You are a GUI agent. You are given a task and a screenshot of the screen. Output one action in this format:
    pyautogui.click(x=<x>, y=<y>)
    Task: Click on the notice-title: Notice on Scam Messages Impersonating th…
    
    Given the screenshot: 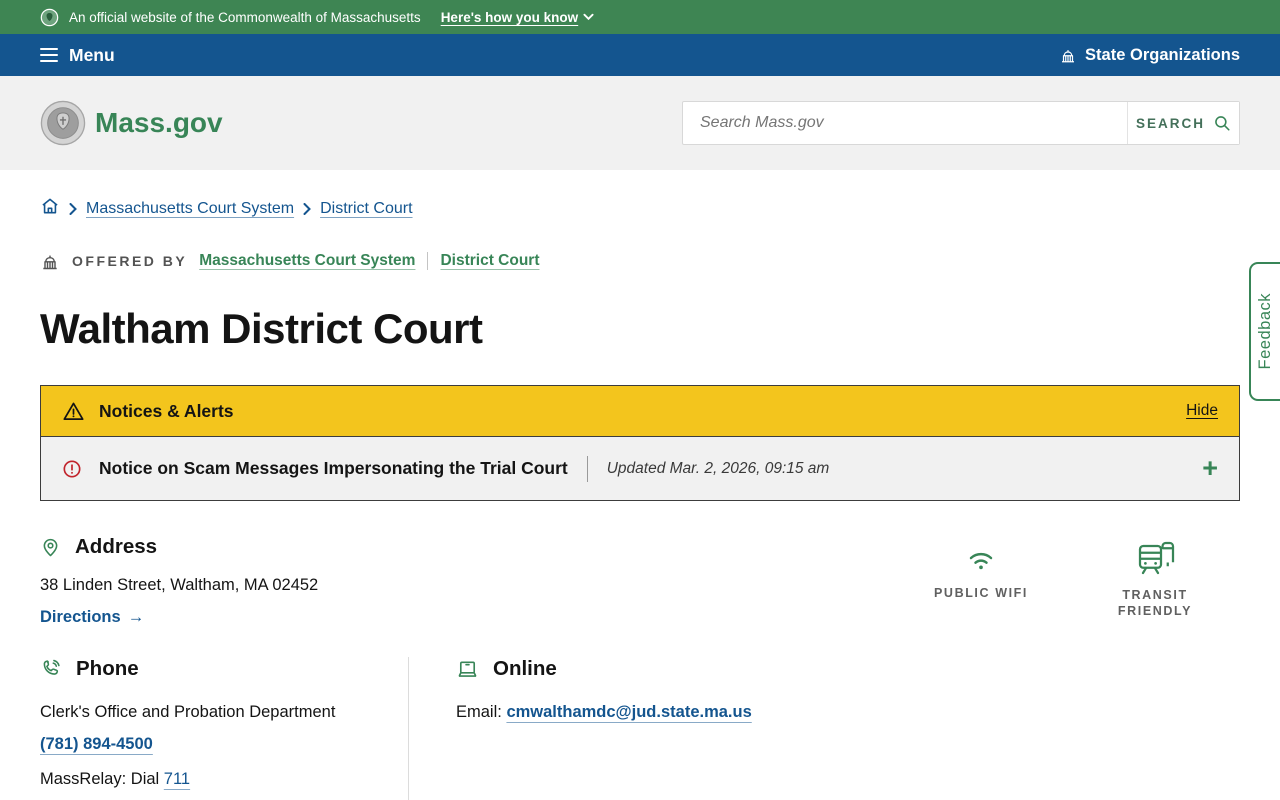 What is the action you would take?
    pyautogui.click(x=333, y=468)
    